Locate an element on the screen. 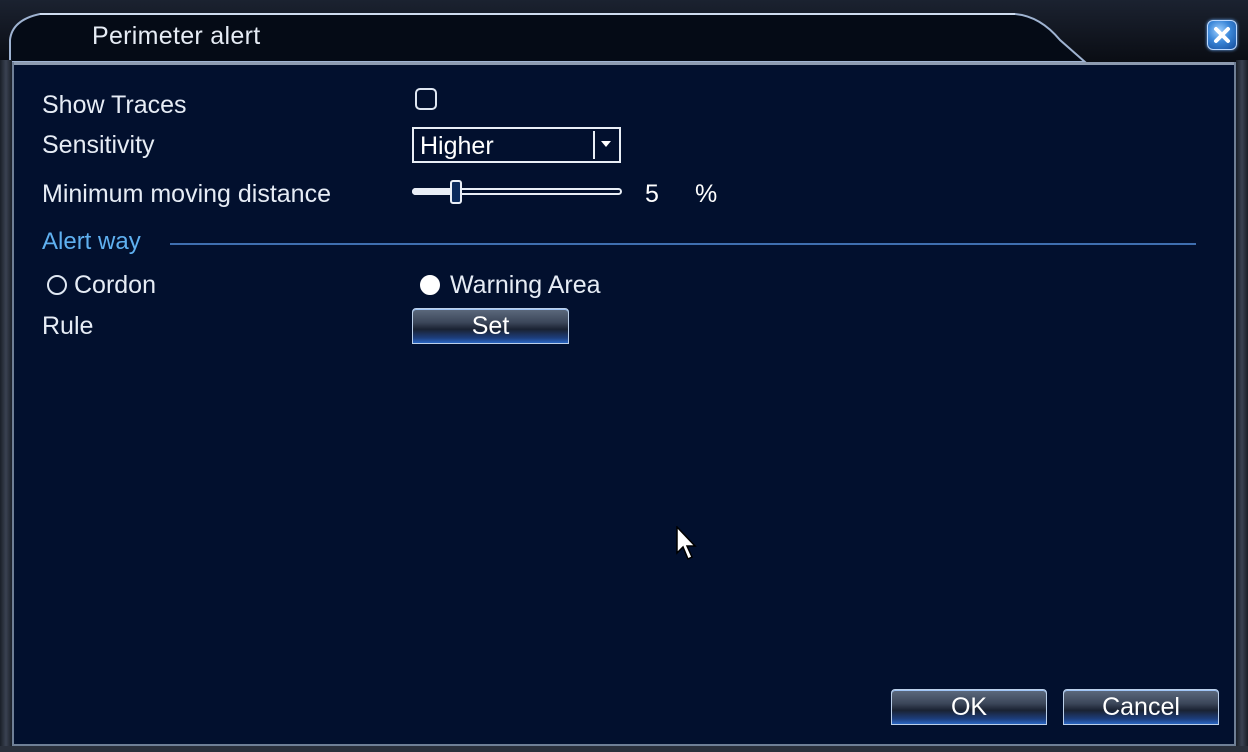  chevron-down-icon is located at coordinates (606, 144).